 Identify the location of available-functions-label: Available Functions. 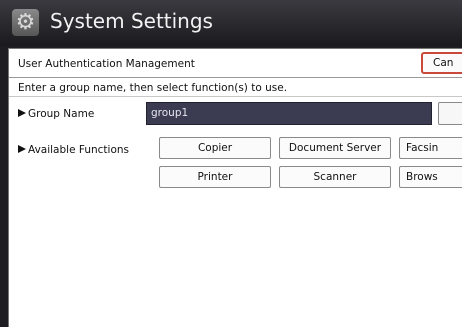
(73, 150).